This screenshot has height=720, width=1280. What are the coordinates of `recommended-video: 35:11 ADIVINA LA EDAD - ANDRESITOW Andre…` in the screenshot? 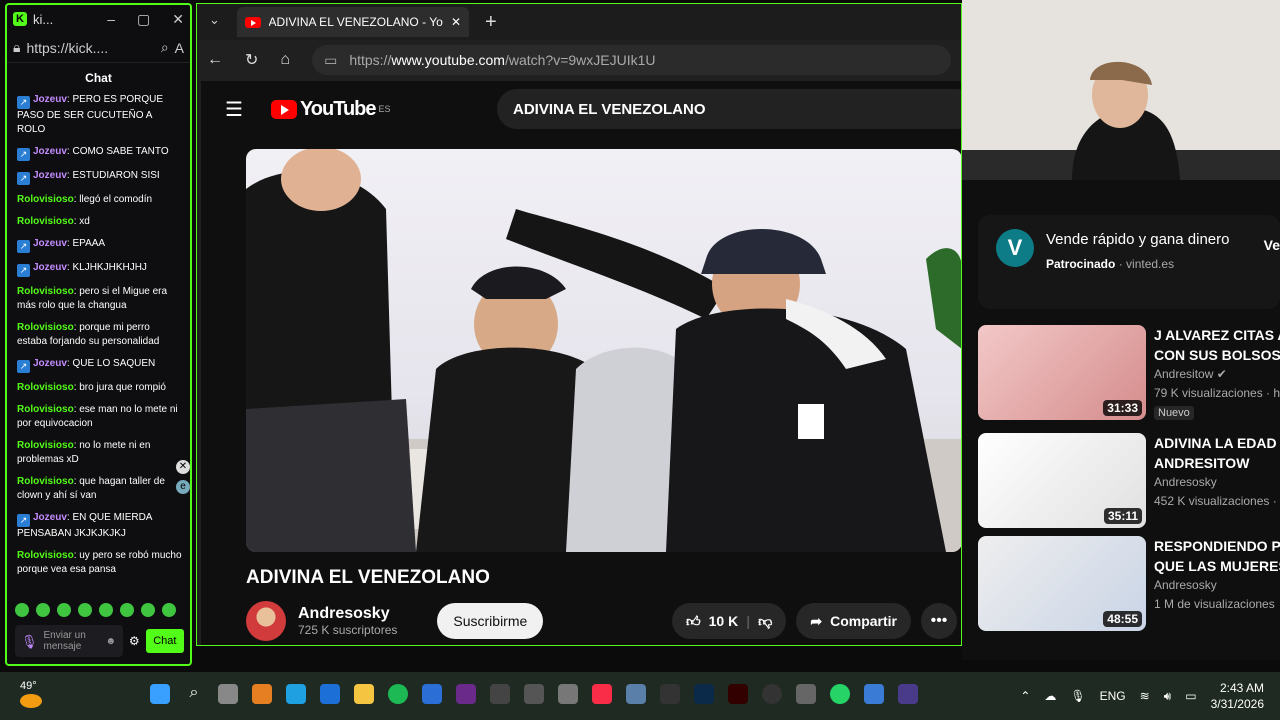 It's located at (1129, 481).